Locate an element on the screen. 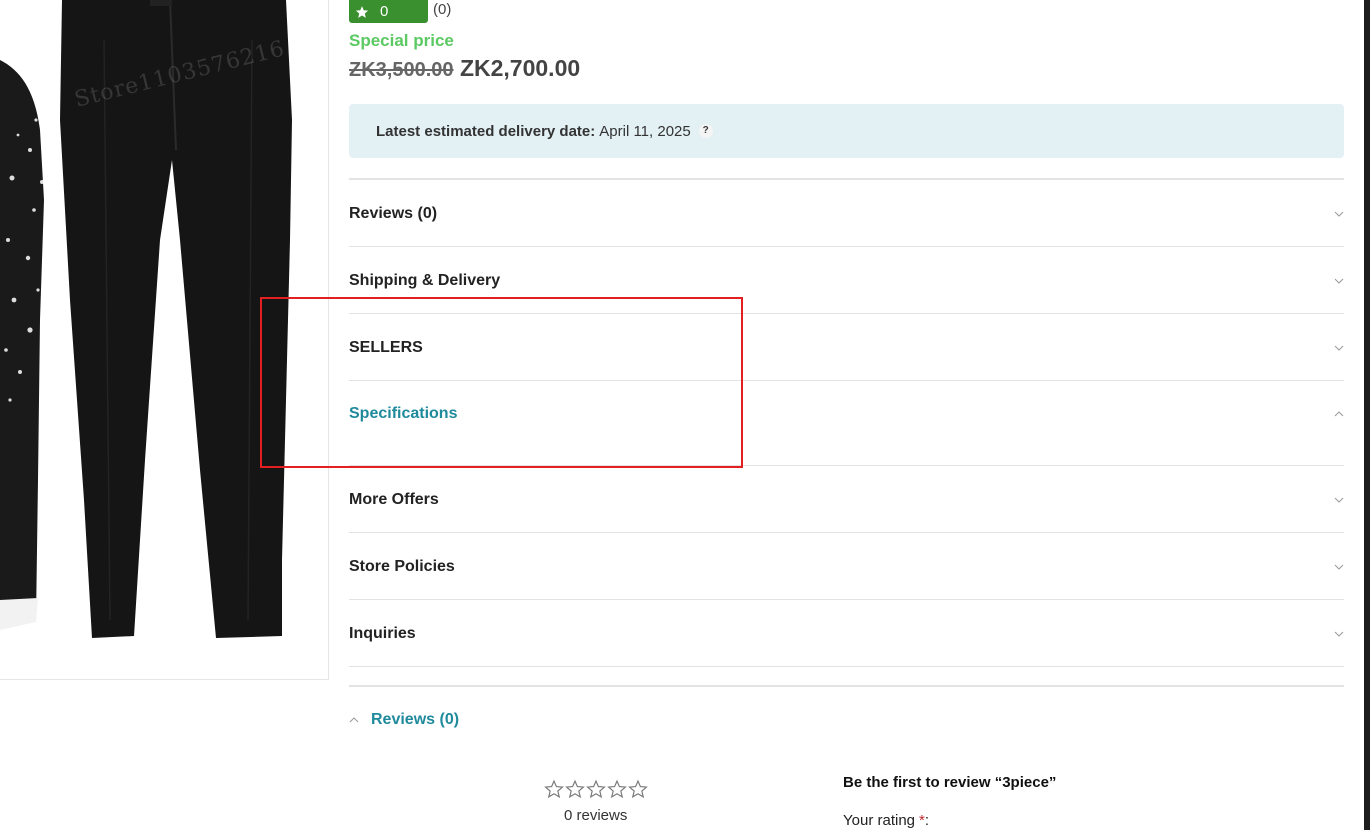 The image size is (1370, 830). tab-reviews: Reviews (0) is located at coordinates (846, 213).